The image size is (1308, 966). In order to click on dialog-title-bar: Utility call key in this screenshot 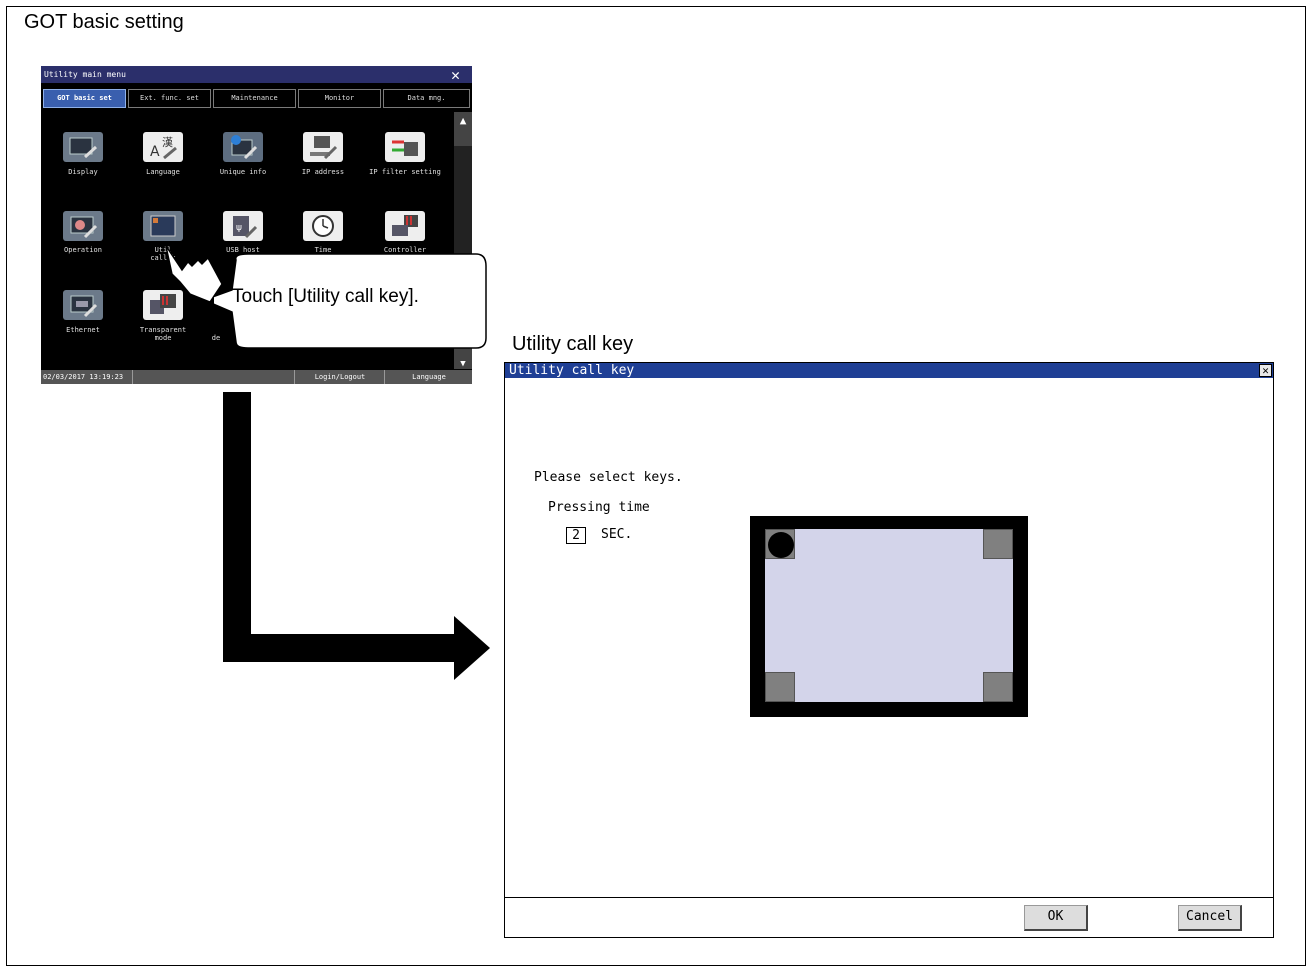, I will do `click(889, 370)`.